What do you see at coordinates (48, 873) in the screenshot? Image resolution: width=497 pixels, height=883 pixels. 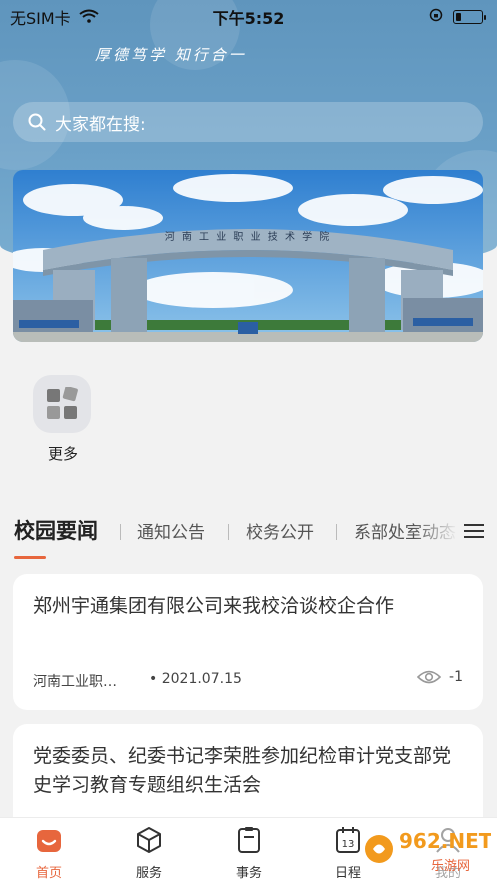 I see `tab-home-label: 首页` at bounding box center [48, 873].